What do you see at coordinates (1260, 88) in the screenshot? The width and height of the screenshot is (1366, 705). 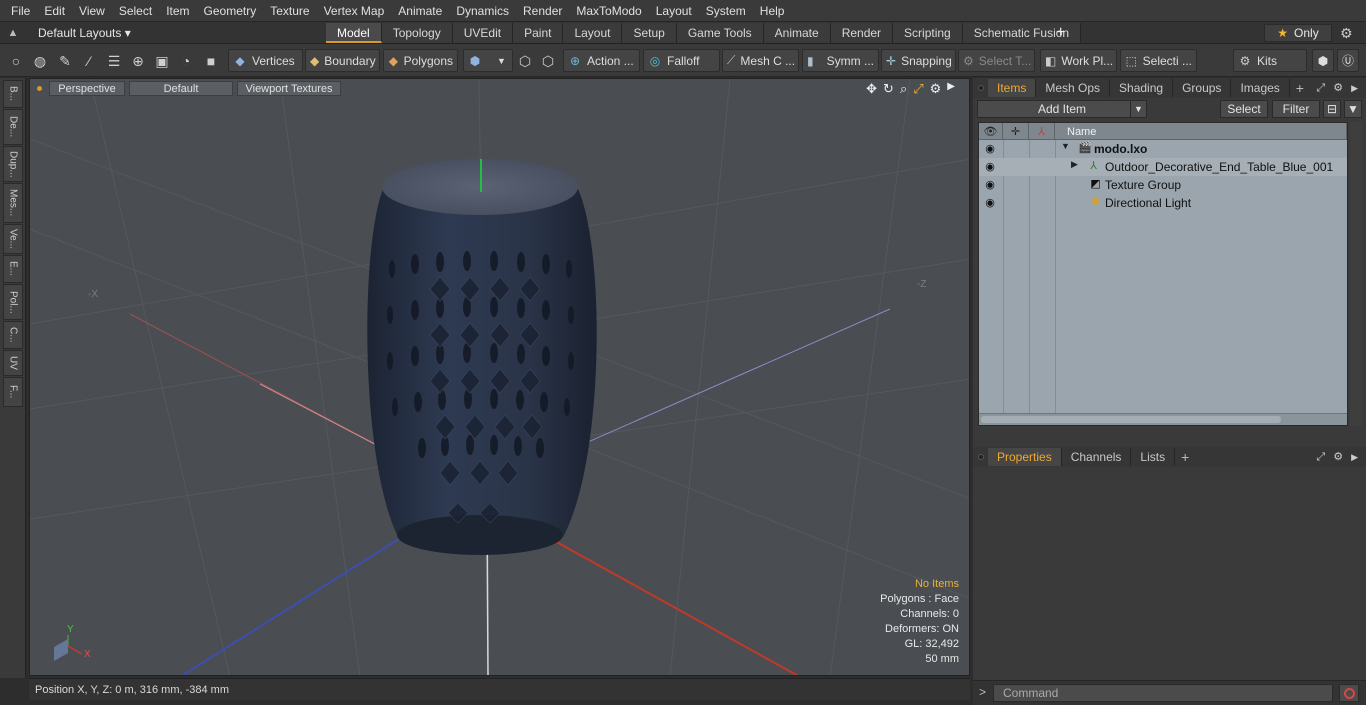 I see `tab-images: Images` at bounding box center [1260, 88].